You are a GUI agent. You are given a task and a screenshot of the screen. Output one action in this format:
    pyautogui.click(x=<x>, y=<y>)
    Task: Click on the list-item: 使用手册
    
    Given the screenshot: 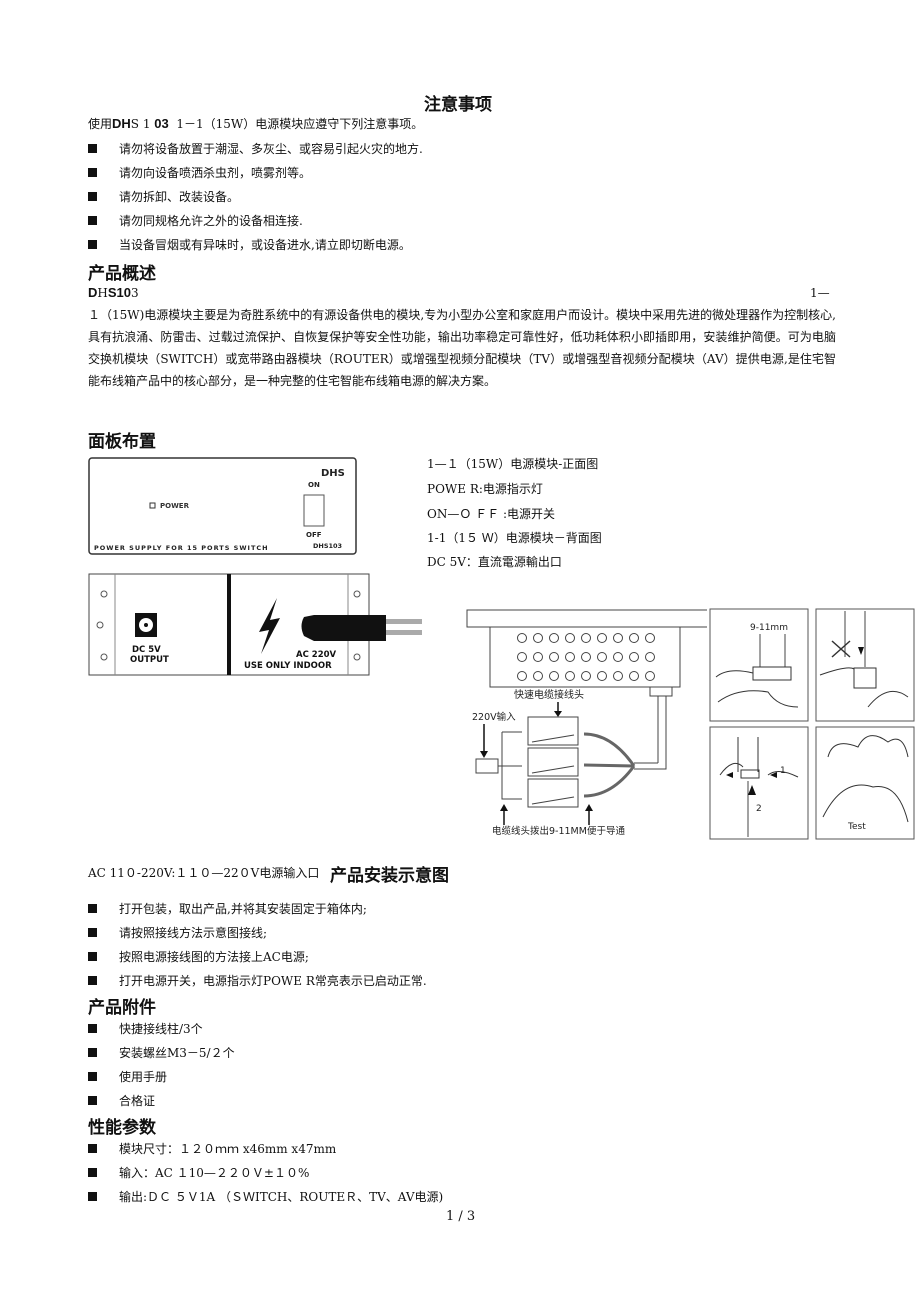 What is the action you would take?
    pyautogui.click(x=127, y=1076)
    